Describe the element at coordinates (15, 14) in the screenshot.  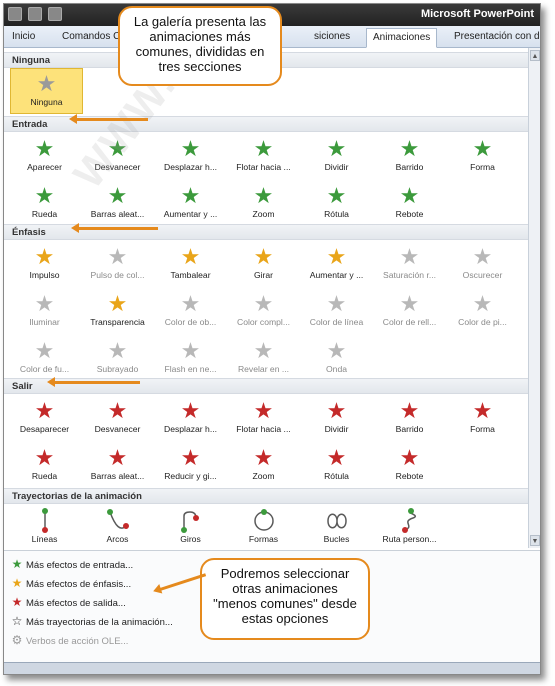
I see `save-icon` at that location.